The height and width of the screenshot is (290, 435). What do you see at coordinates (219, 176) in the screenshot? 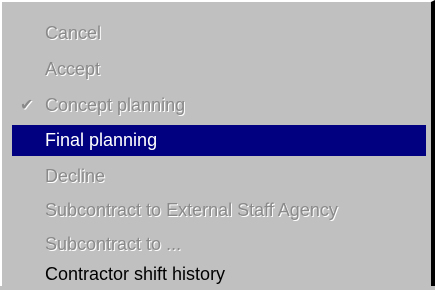
I see `menu-item-decline: Decline` at bounding box center [219, 176].